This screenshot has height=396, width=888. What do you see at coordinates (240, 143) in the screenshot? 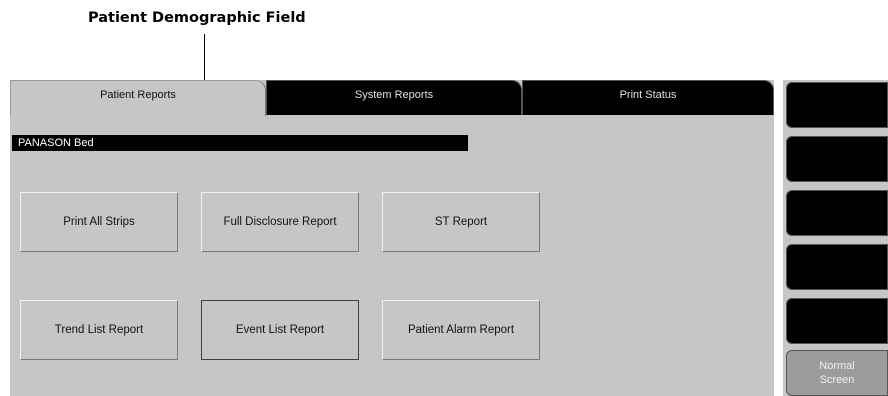
I see `patient-demographic-field: PANASON Bed` at bounding box center [240, 143].